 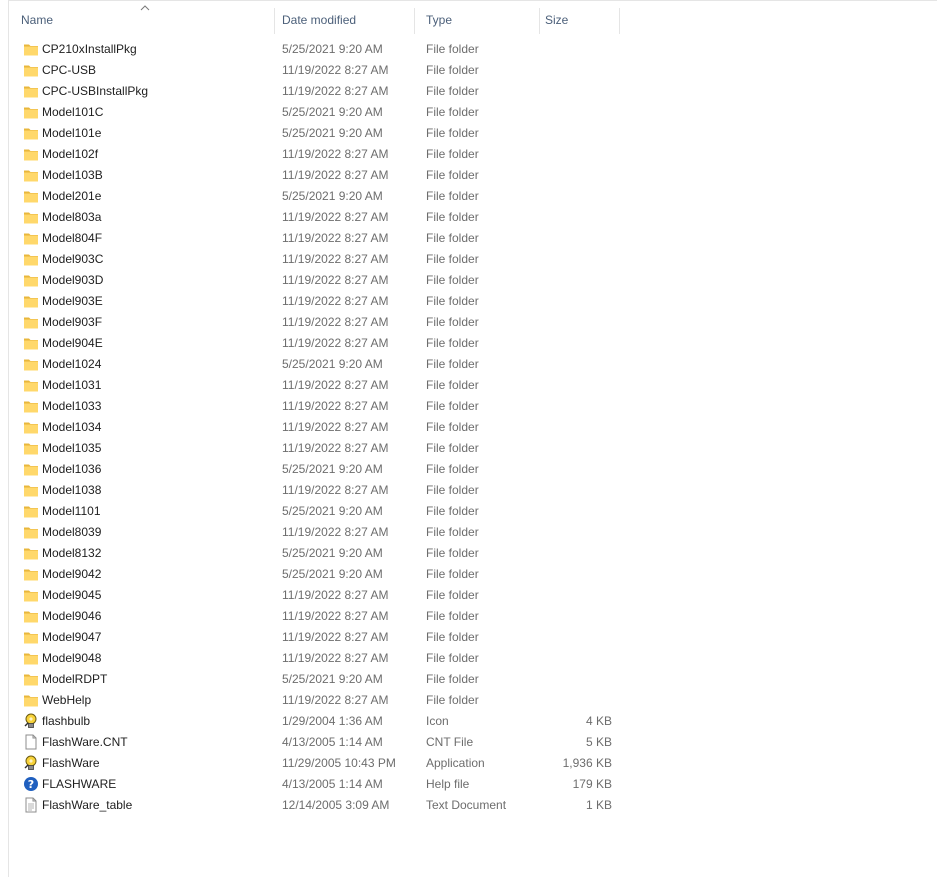 What do you see at coordinates (598, 721) in the screenshot?
I see `file-size: 4 KB` at bounding box center [598, 721].